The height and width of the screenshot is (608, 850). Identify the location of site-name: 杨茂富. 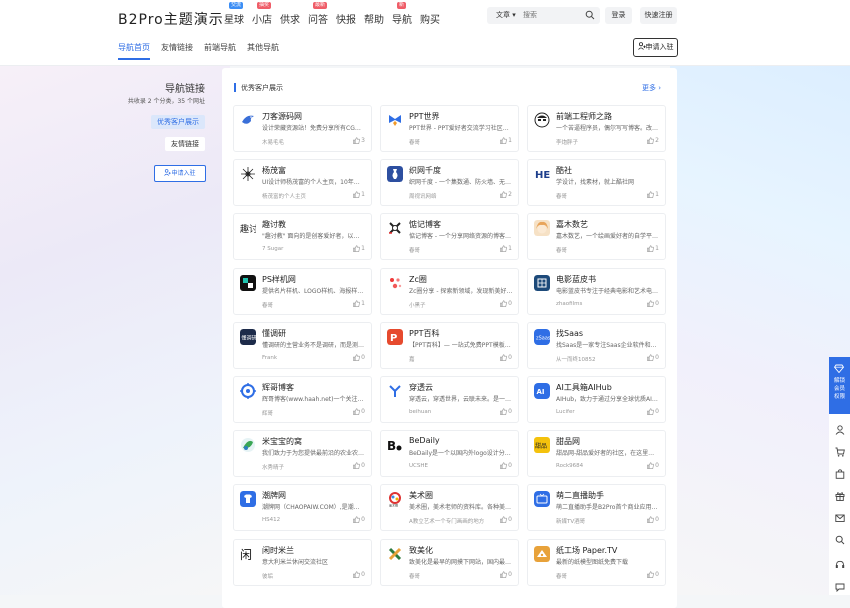
(274, 170).